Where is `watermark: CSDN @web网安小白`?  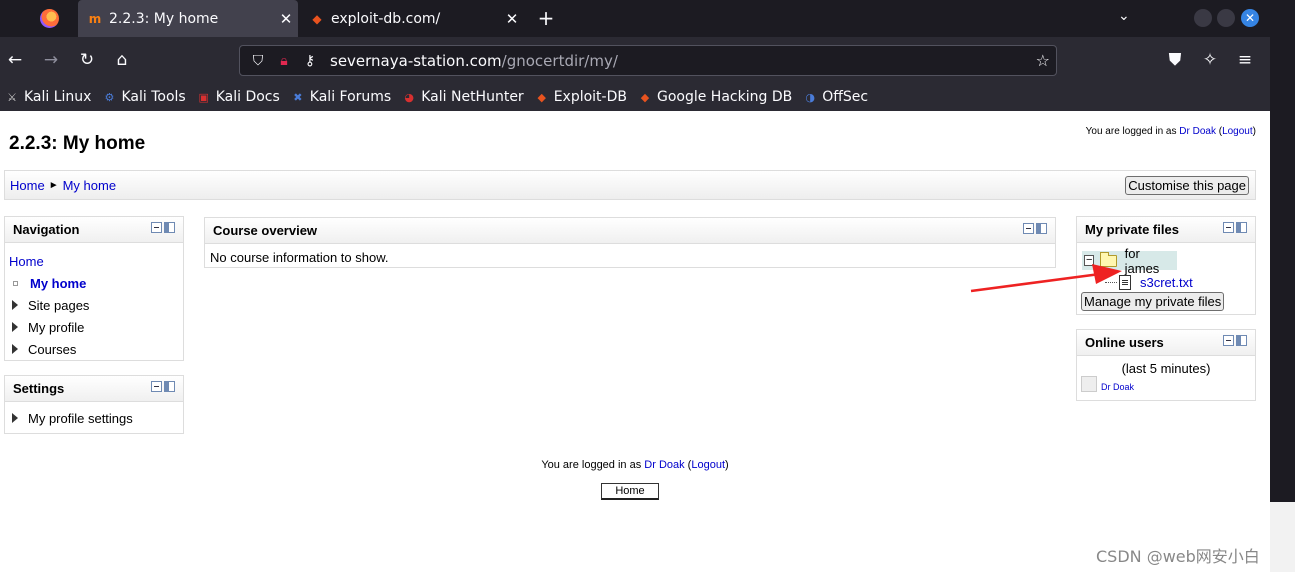
watermark: CSDN @web网安小白 is located at coordinates (1178, 556).